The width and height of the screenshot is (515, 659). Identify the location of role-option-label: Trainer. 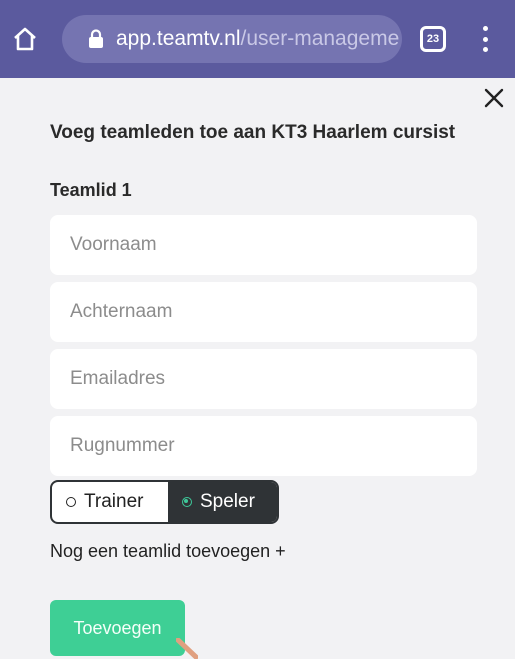
(114, 501).